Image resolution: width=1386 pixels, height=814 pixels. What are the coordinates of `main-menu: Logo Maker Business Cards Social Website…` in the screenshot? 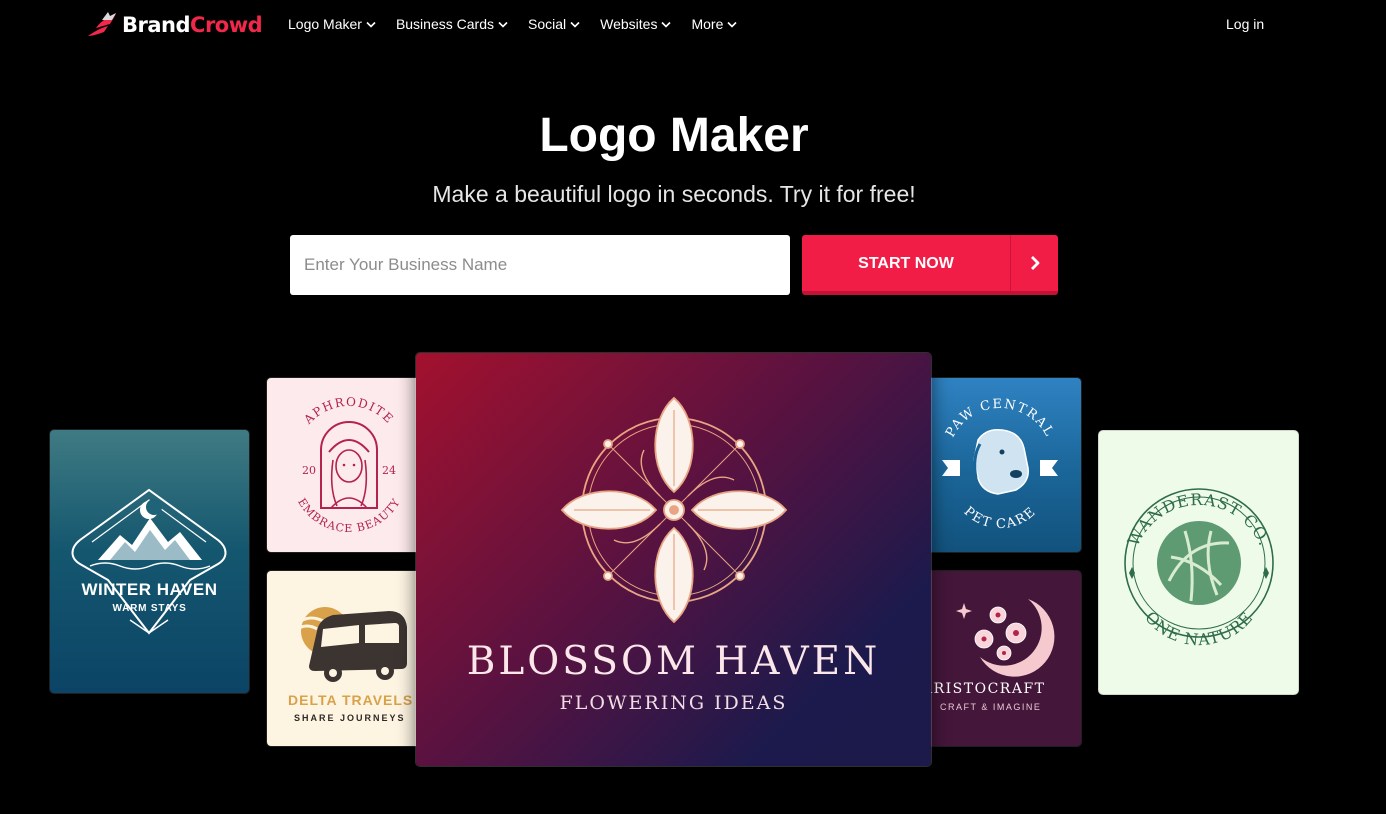 It's located at (522, 24).